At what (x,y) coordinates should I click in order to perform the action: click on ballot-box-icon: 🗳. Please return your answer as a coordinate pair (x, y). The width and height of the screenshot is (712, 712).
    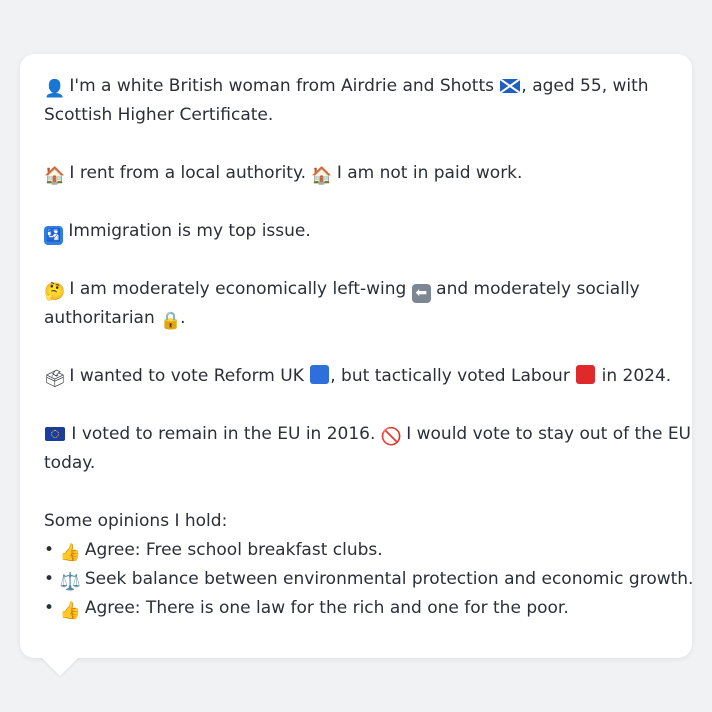
    Looking at the image, I should click on (55, 379).